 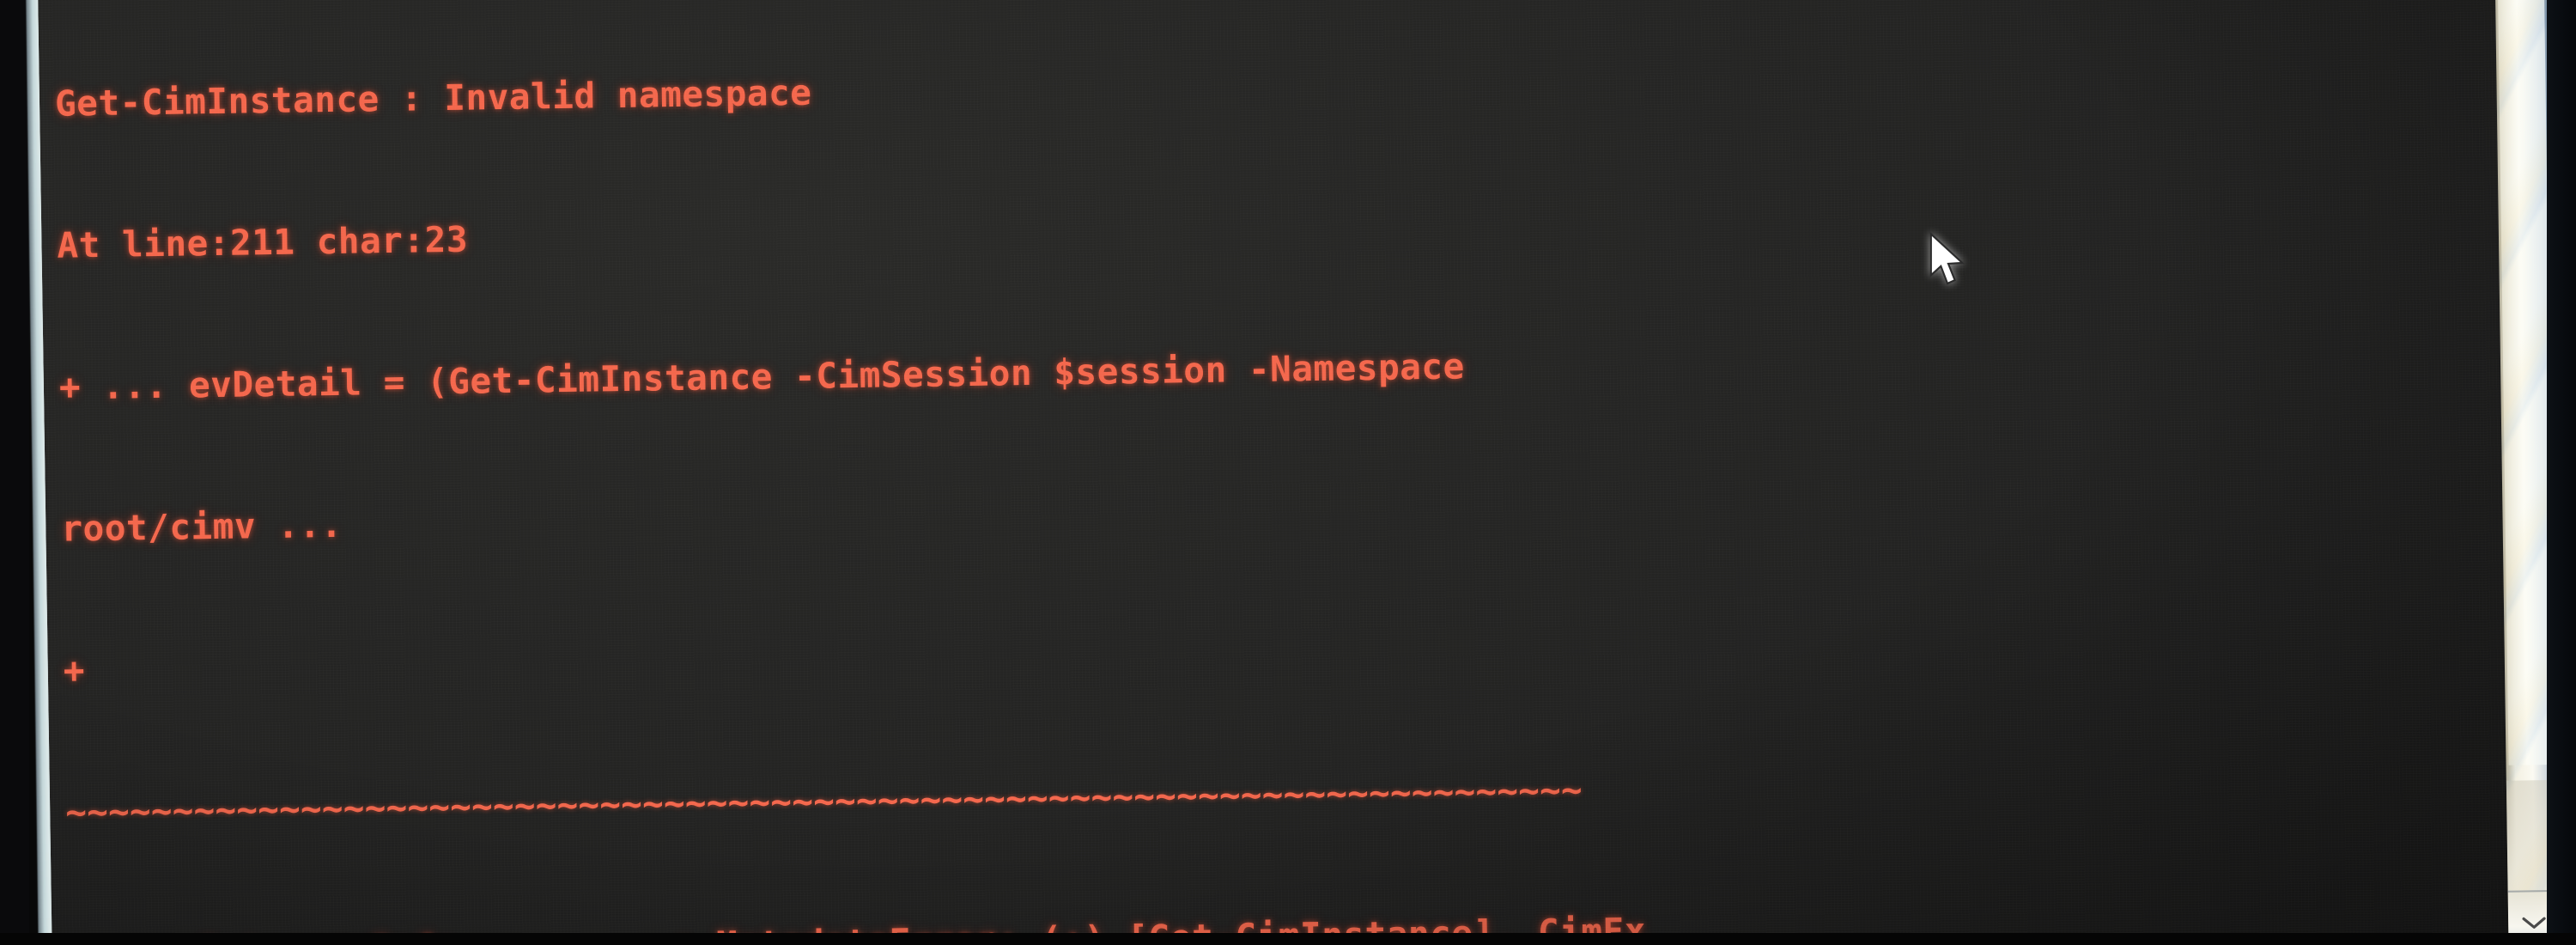 I want to click on console-line: +, so click(x=74, y=670).